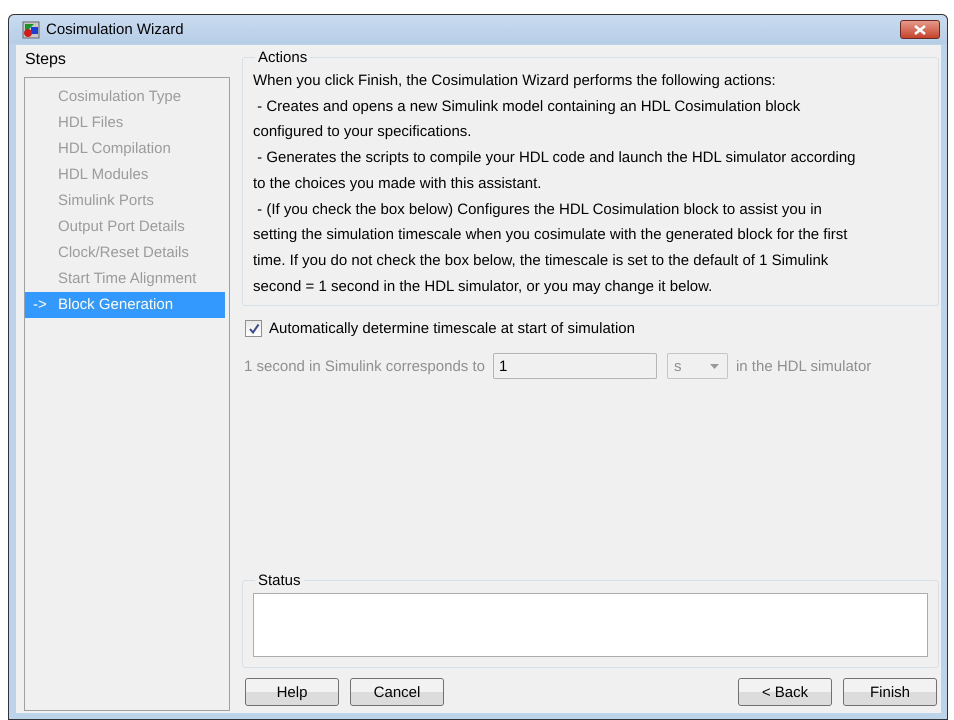 The height and width of the screenshot is (720, 954). Describe the element at coordinates (125, 305) in the screenshot. I see `step-item: -> Block Generation` at that location.